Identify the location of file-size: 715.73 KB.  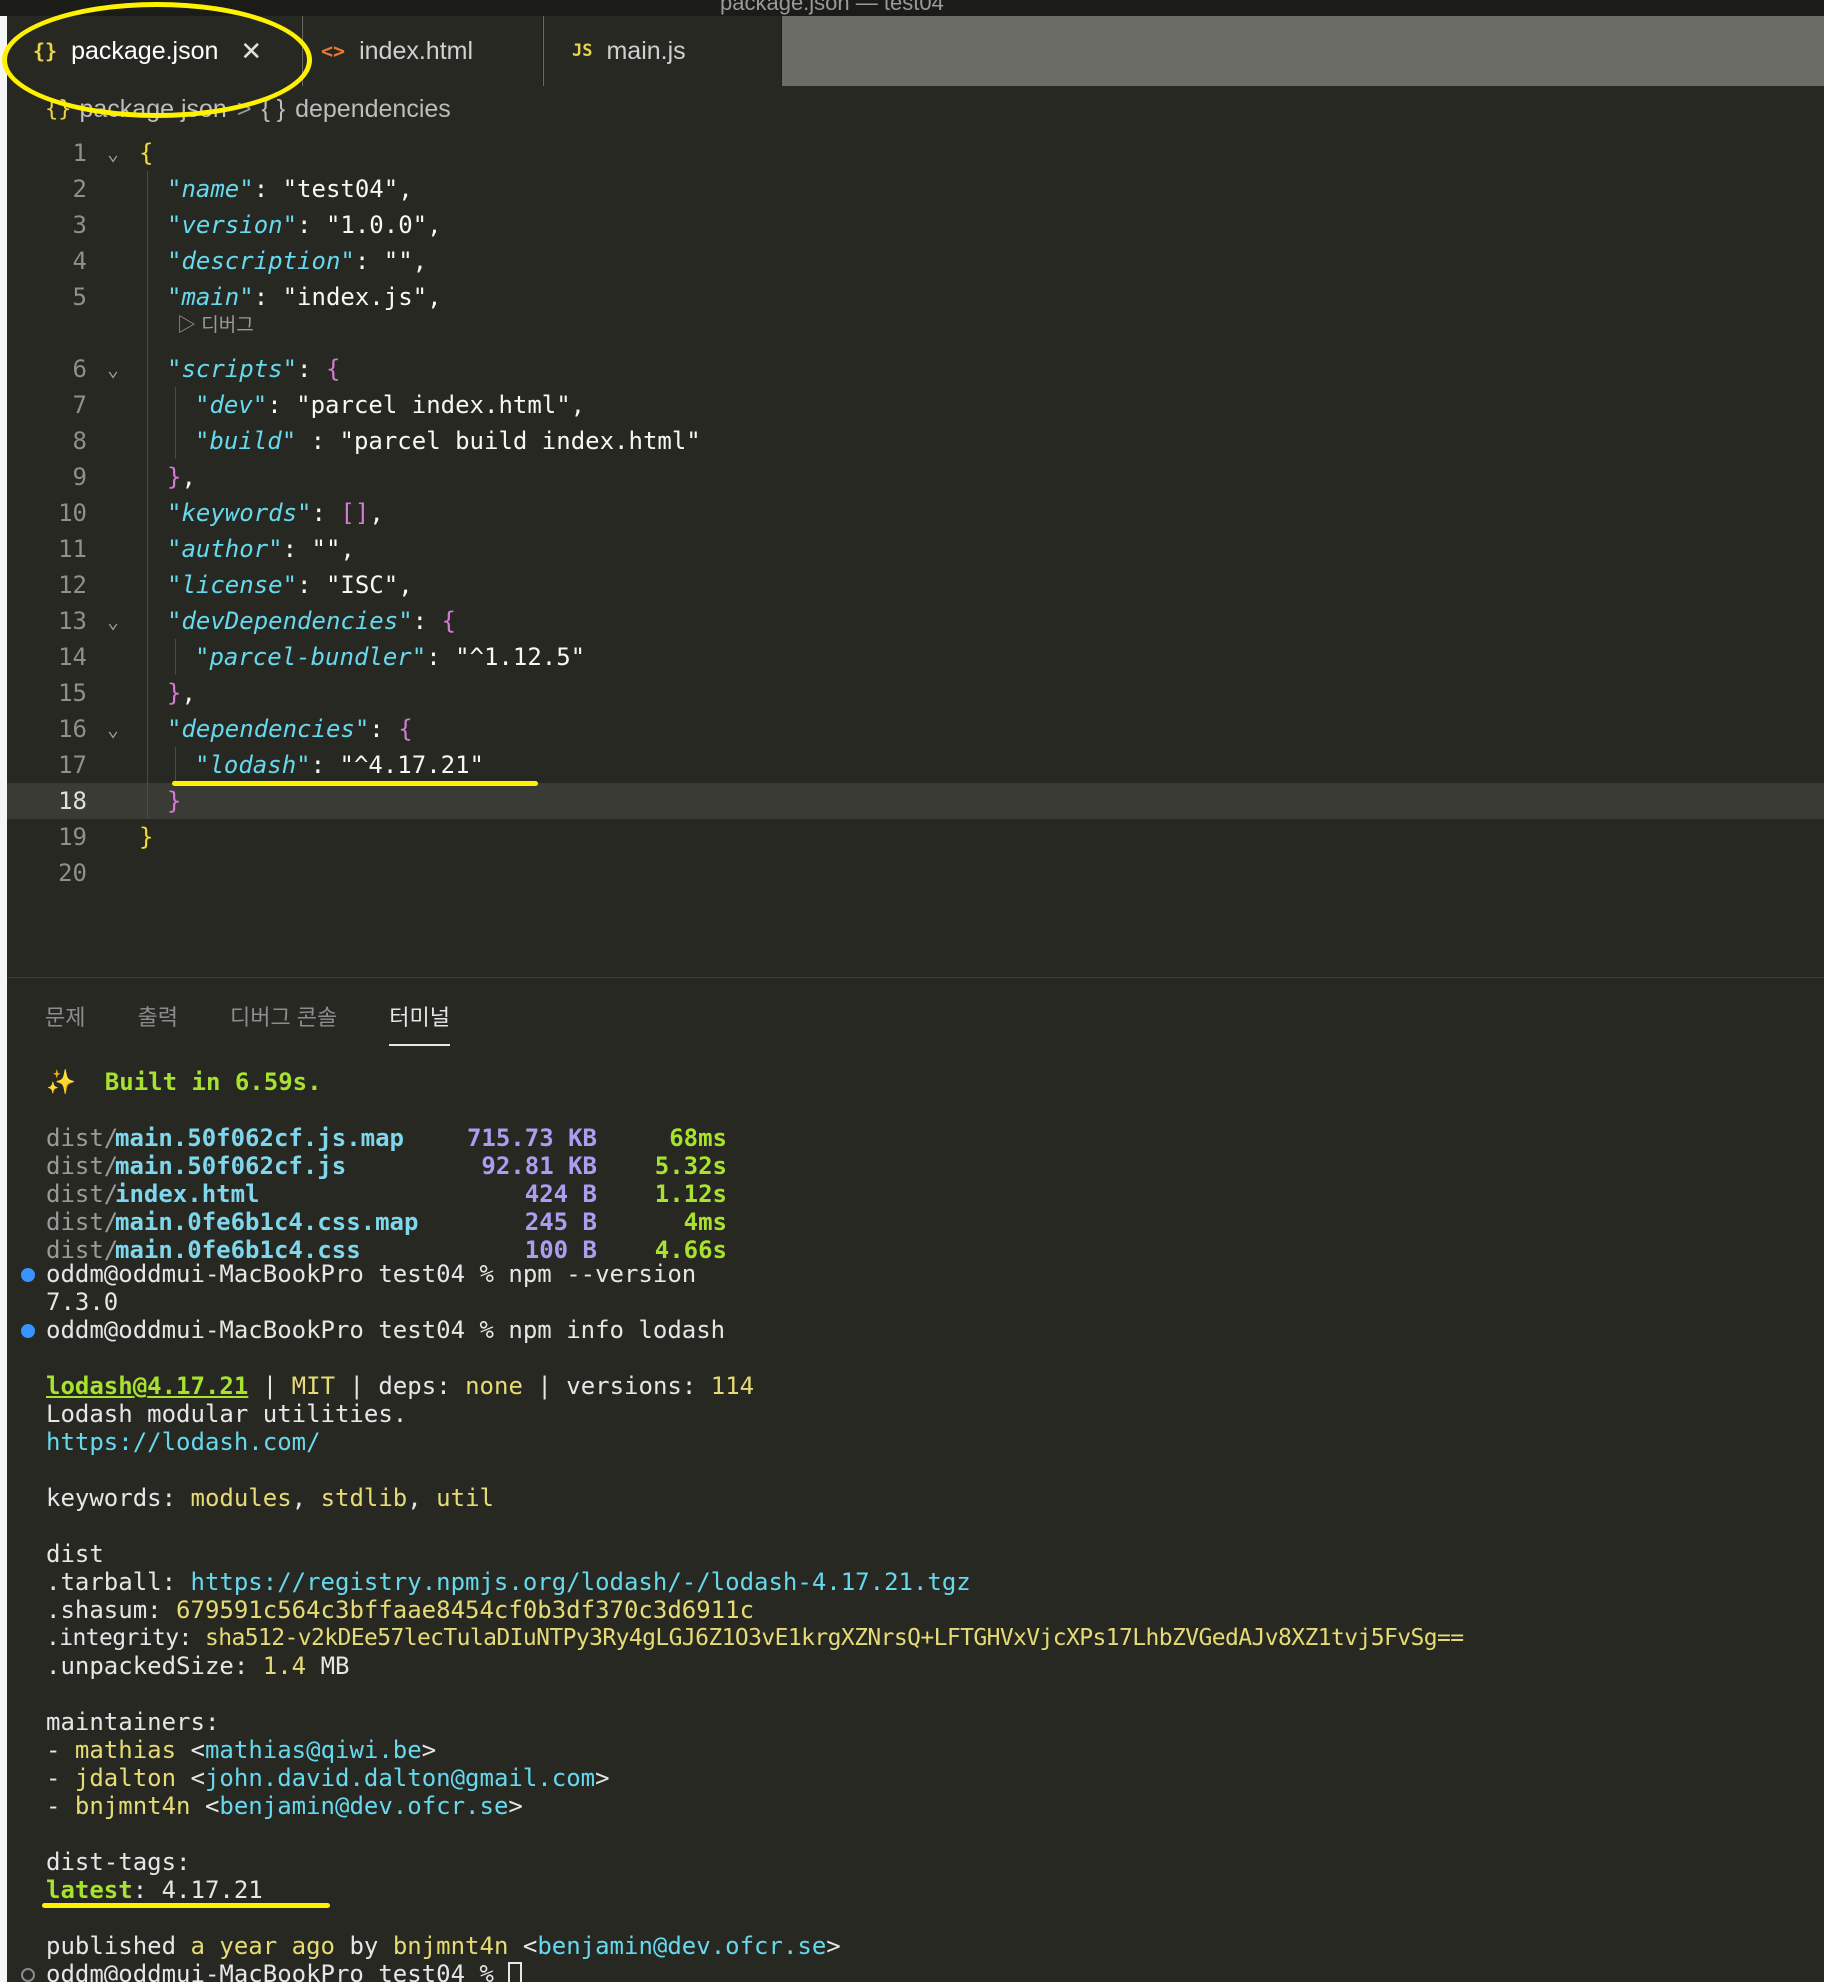
(531, 1138).